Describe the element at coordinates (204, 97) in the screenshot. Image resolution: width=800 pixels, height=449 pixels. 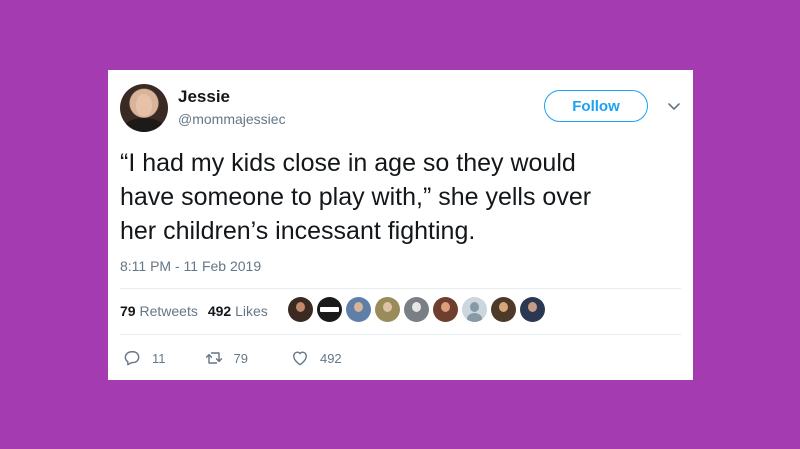
I see `author-name: Jessie` at that location.